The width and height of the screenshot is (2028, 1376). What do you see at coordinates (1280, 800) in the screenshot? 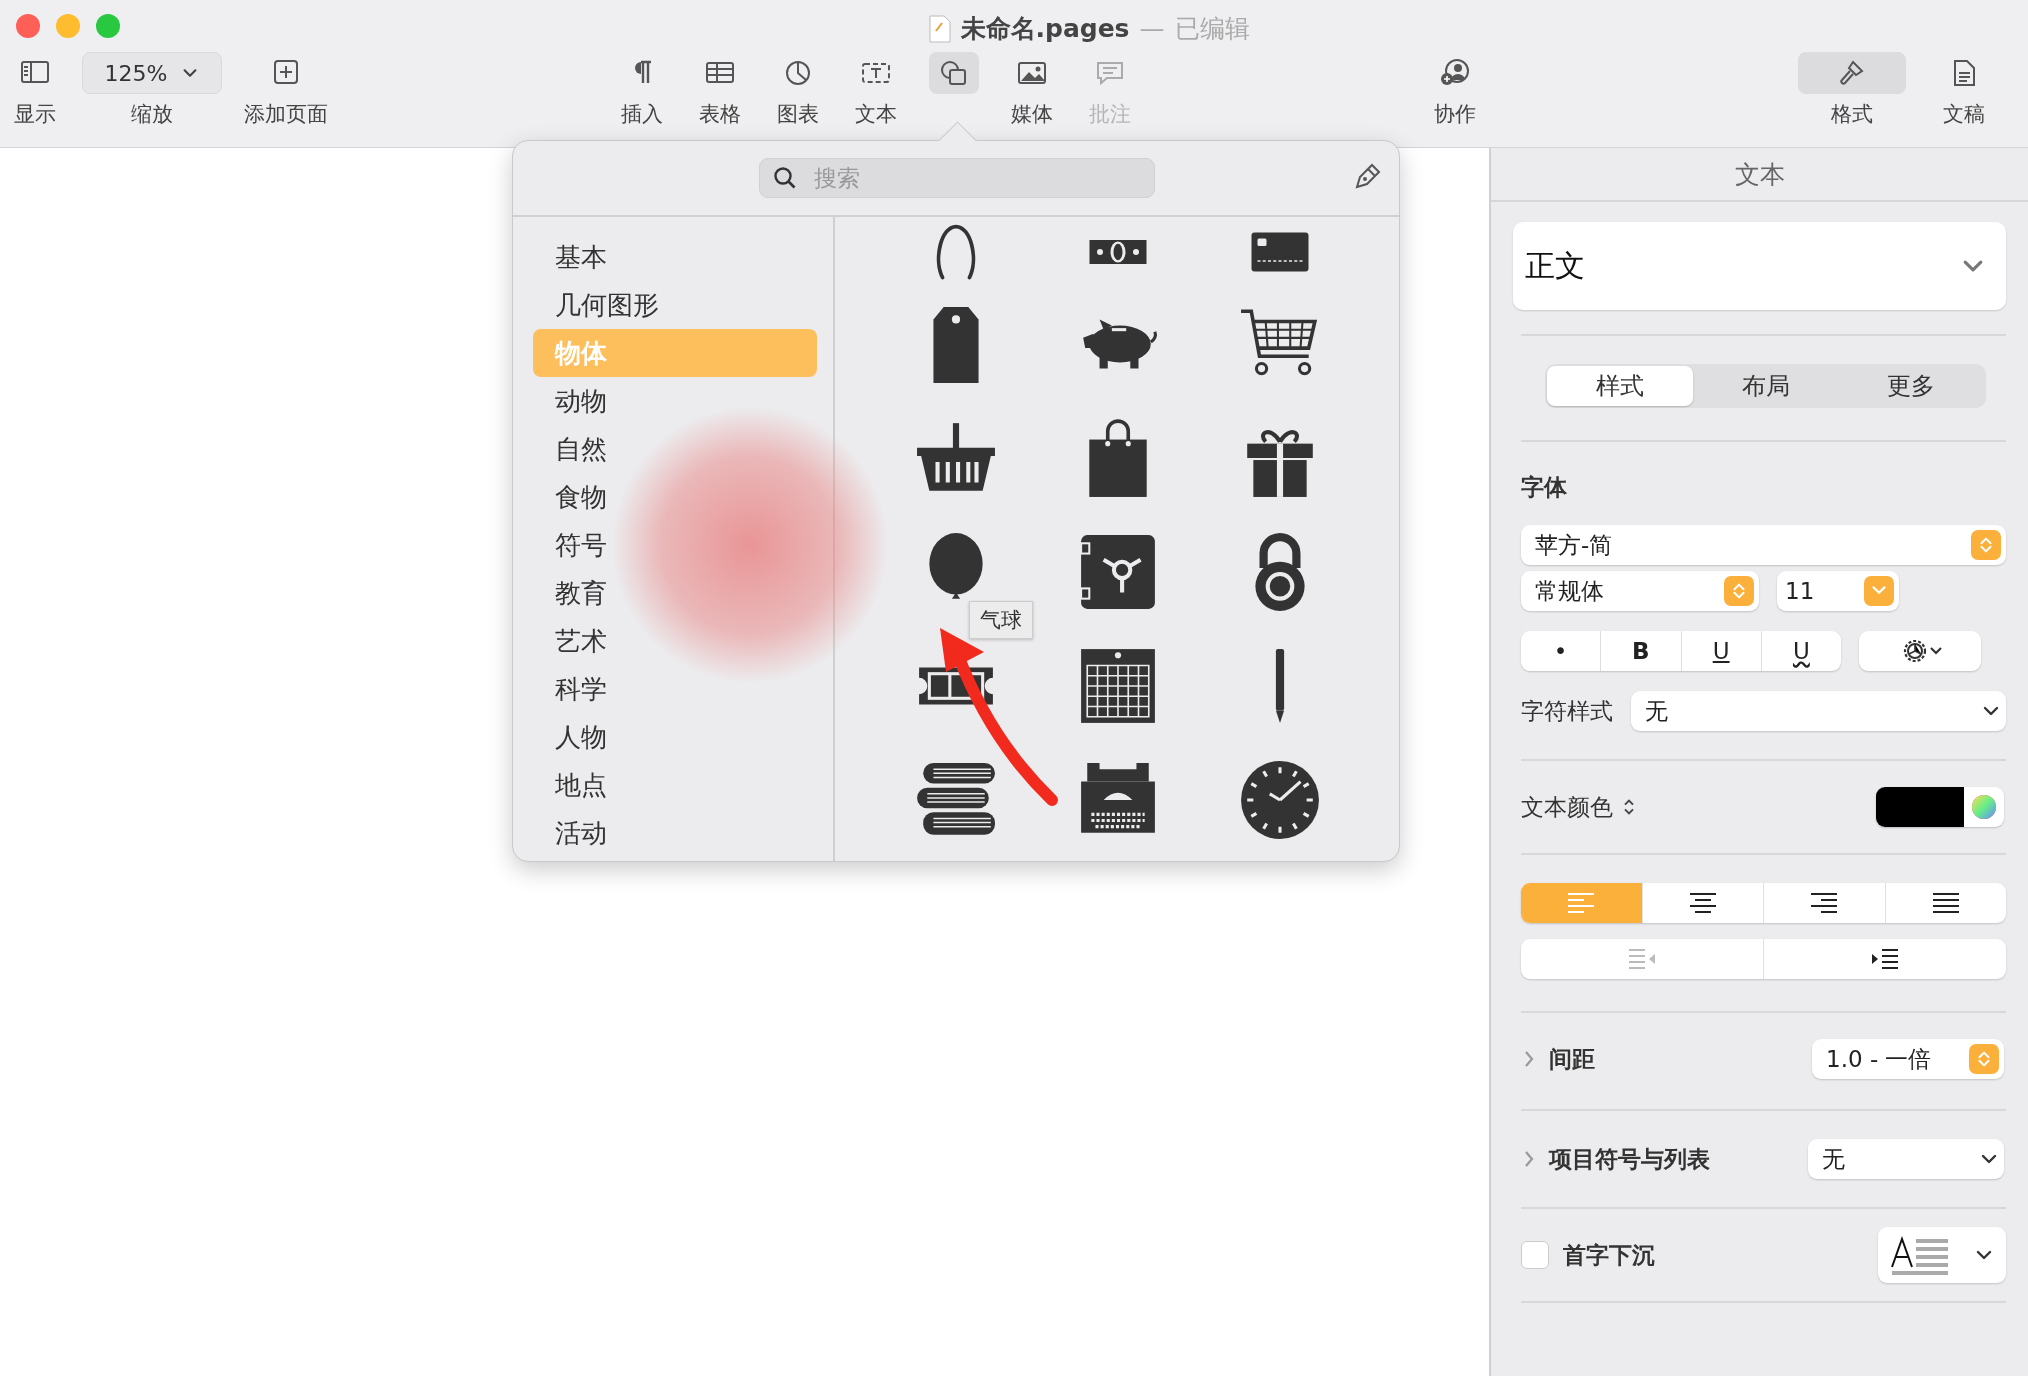
I see `clock-icon` at bounding box center [1280, 800].